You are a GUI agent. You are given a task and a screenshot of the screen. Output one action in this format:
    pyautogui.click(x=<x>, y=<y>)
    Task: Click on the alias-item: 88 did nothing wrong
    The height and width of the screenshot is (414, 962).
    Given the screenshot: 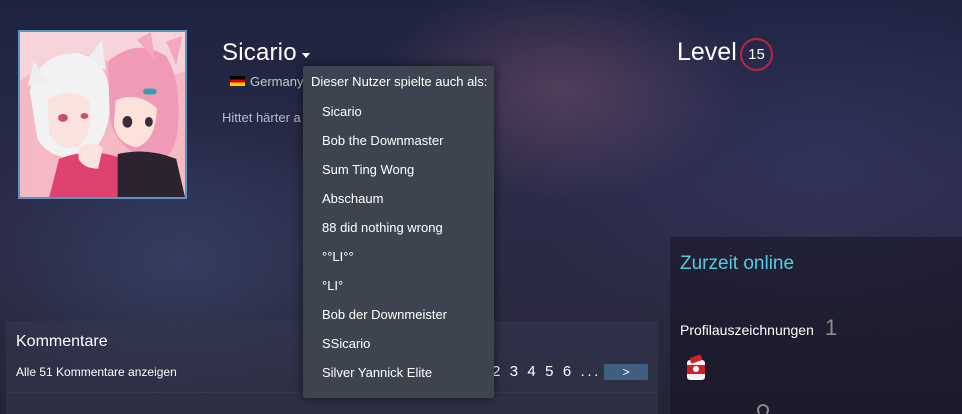 What is the action you would take?
    pyautogui.click(x=382, y=227)
    